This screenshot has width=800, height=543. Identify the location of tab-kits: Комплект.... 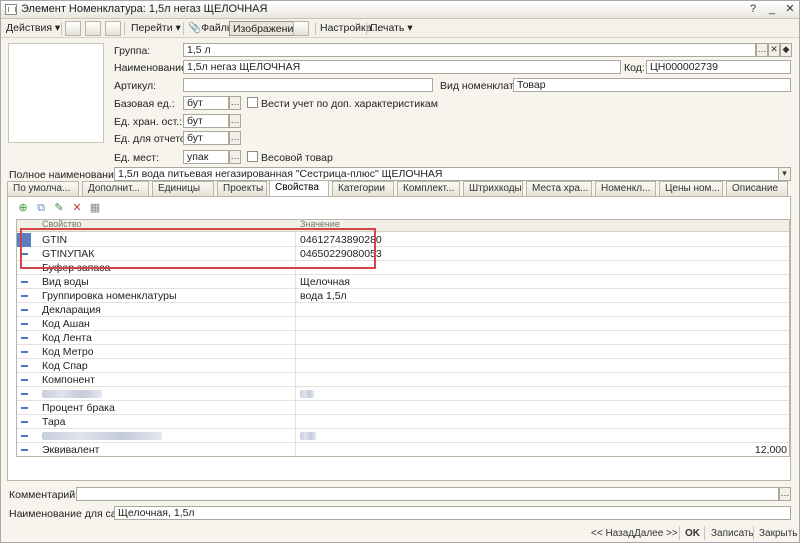
(428, 188).